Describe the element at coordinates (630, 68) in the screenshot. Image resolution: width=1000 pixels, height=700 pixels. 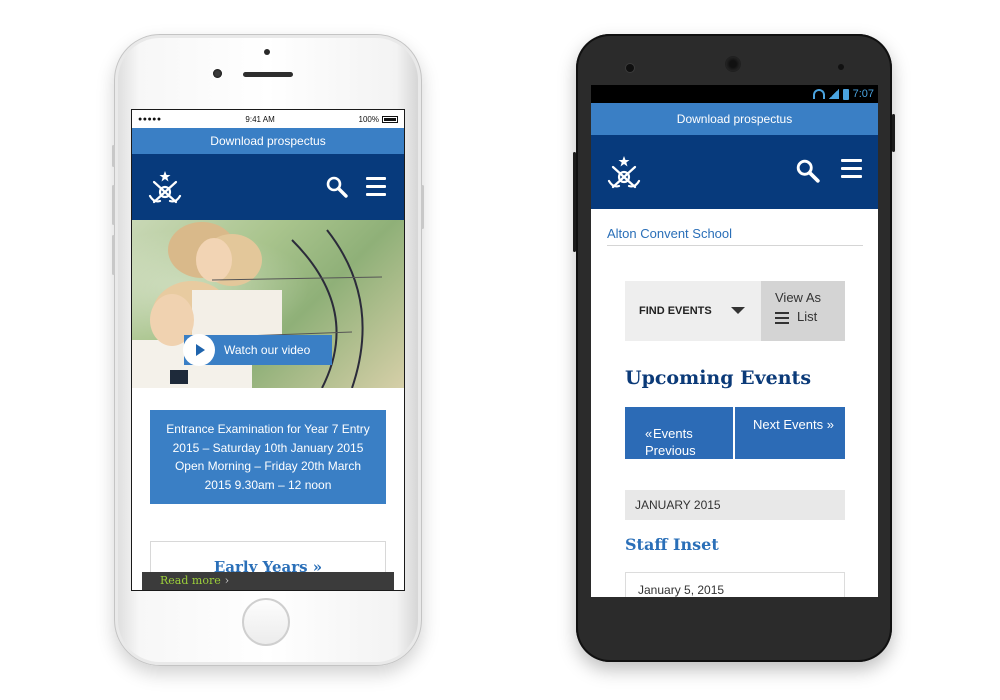
I see `android-front-camera` at that location.